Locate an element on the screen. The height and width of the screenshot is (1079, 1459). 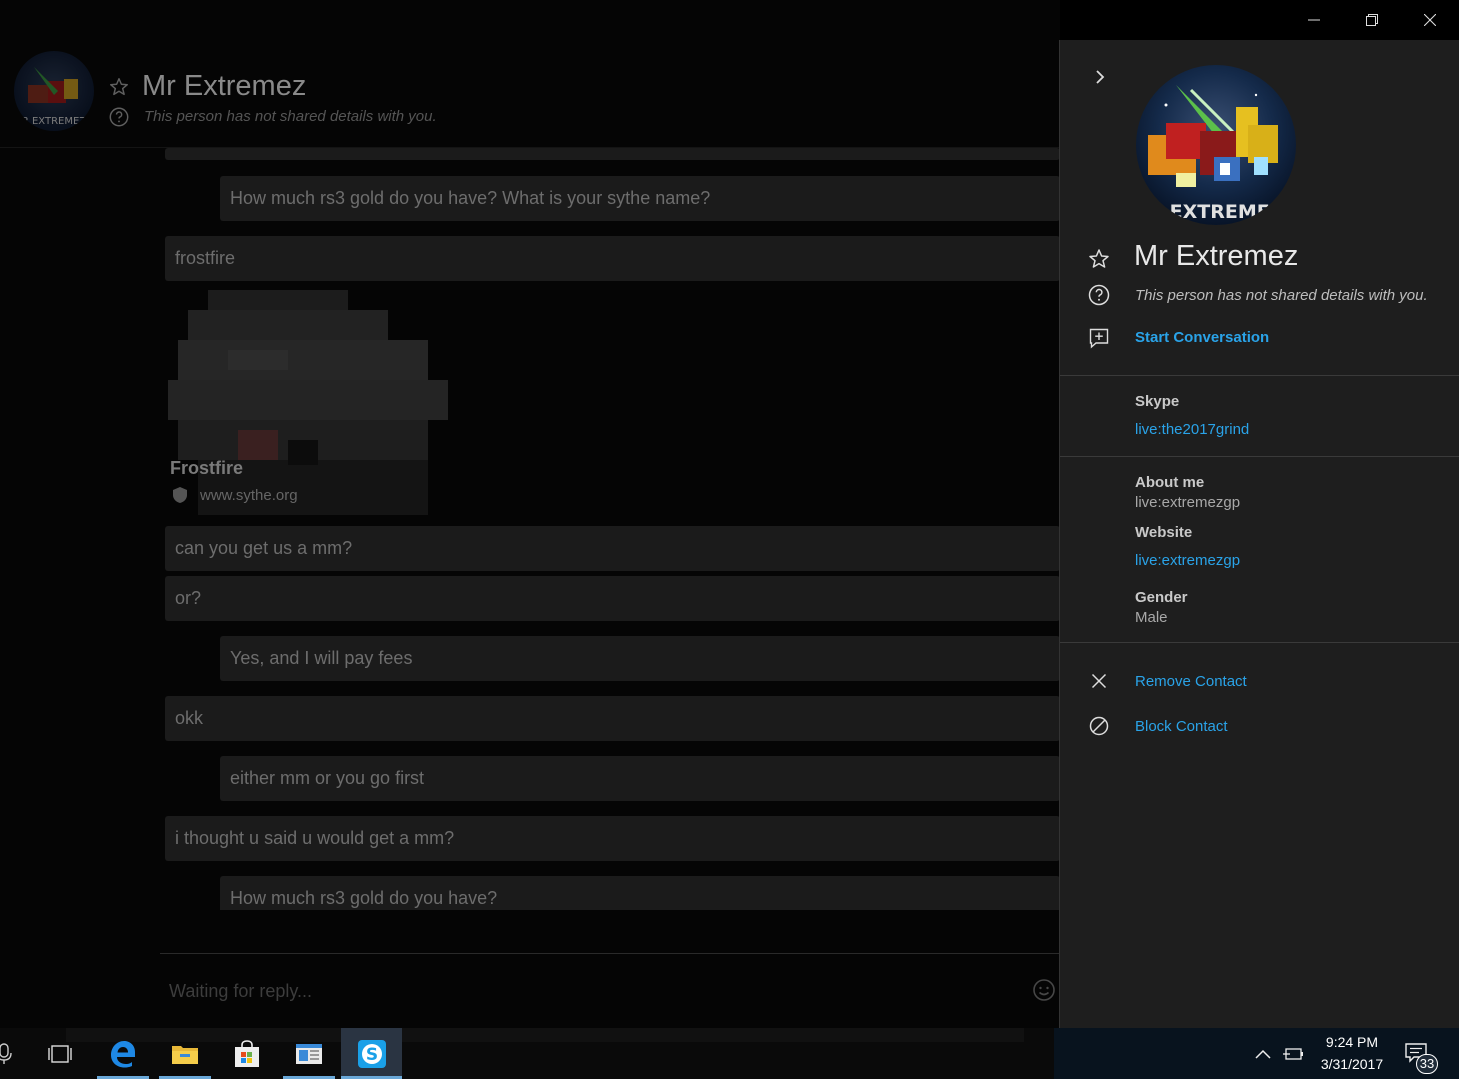
start-conversation-link: Start Conversation is located at coordinates (1202, 337).